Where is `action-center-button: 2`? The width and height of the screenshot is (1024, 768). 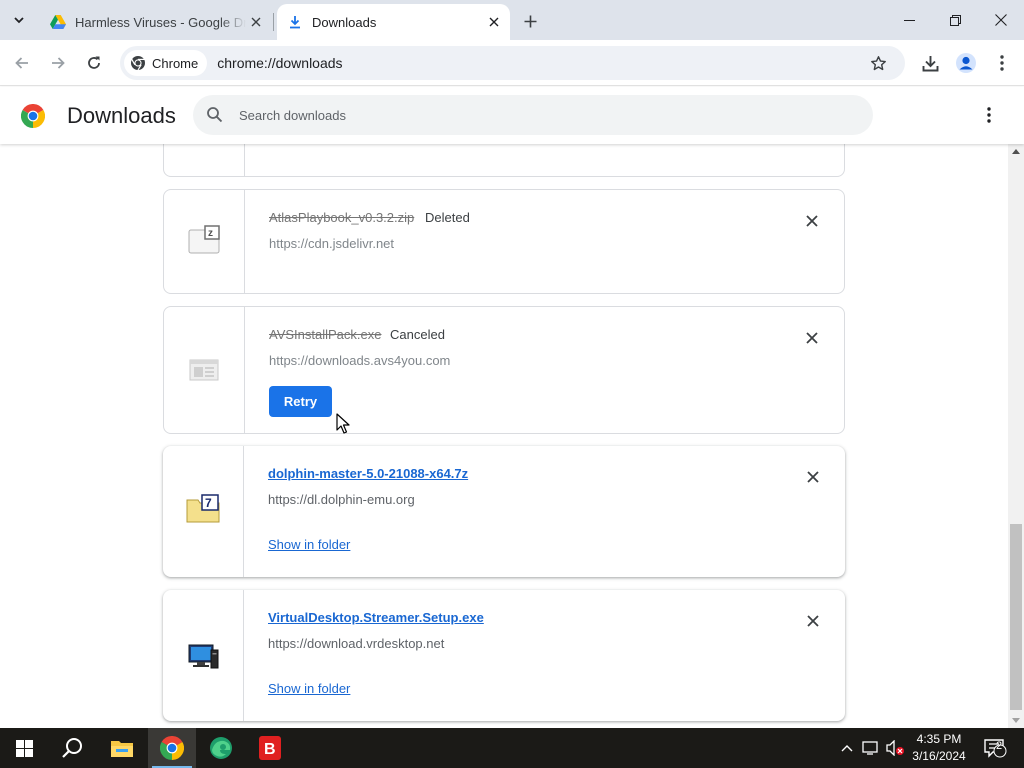
action-center-button: 2 is located at coordinates (995, 748).